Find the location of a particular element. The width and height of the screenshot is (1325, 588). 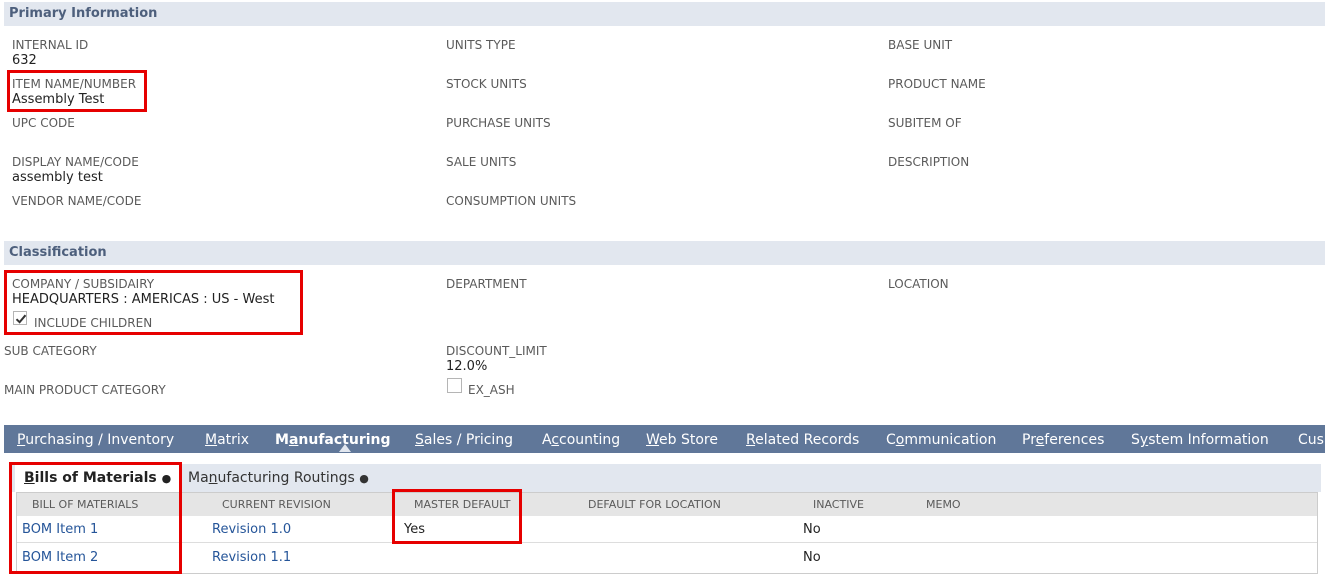

table-row: BOM Item 1 Revision 1.0 Yes No is located at coordinates (667, 529).